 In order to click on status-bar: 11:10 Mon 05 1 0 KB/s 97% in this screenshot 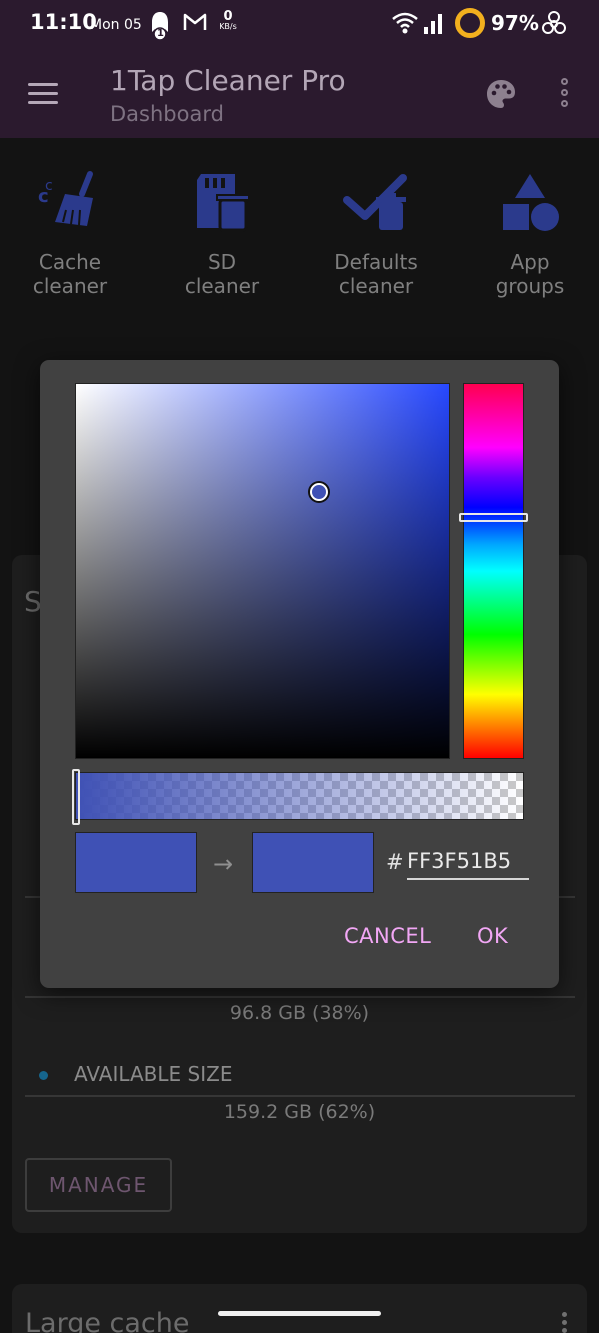, I will do `click(299, 25)`.